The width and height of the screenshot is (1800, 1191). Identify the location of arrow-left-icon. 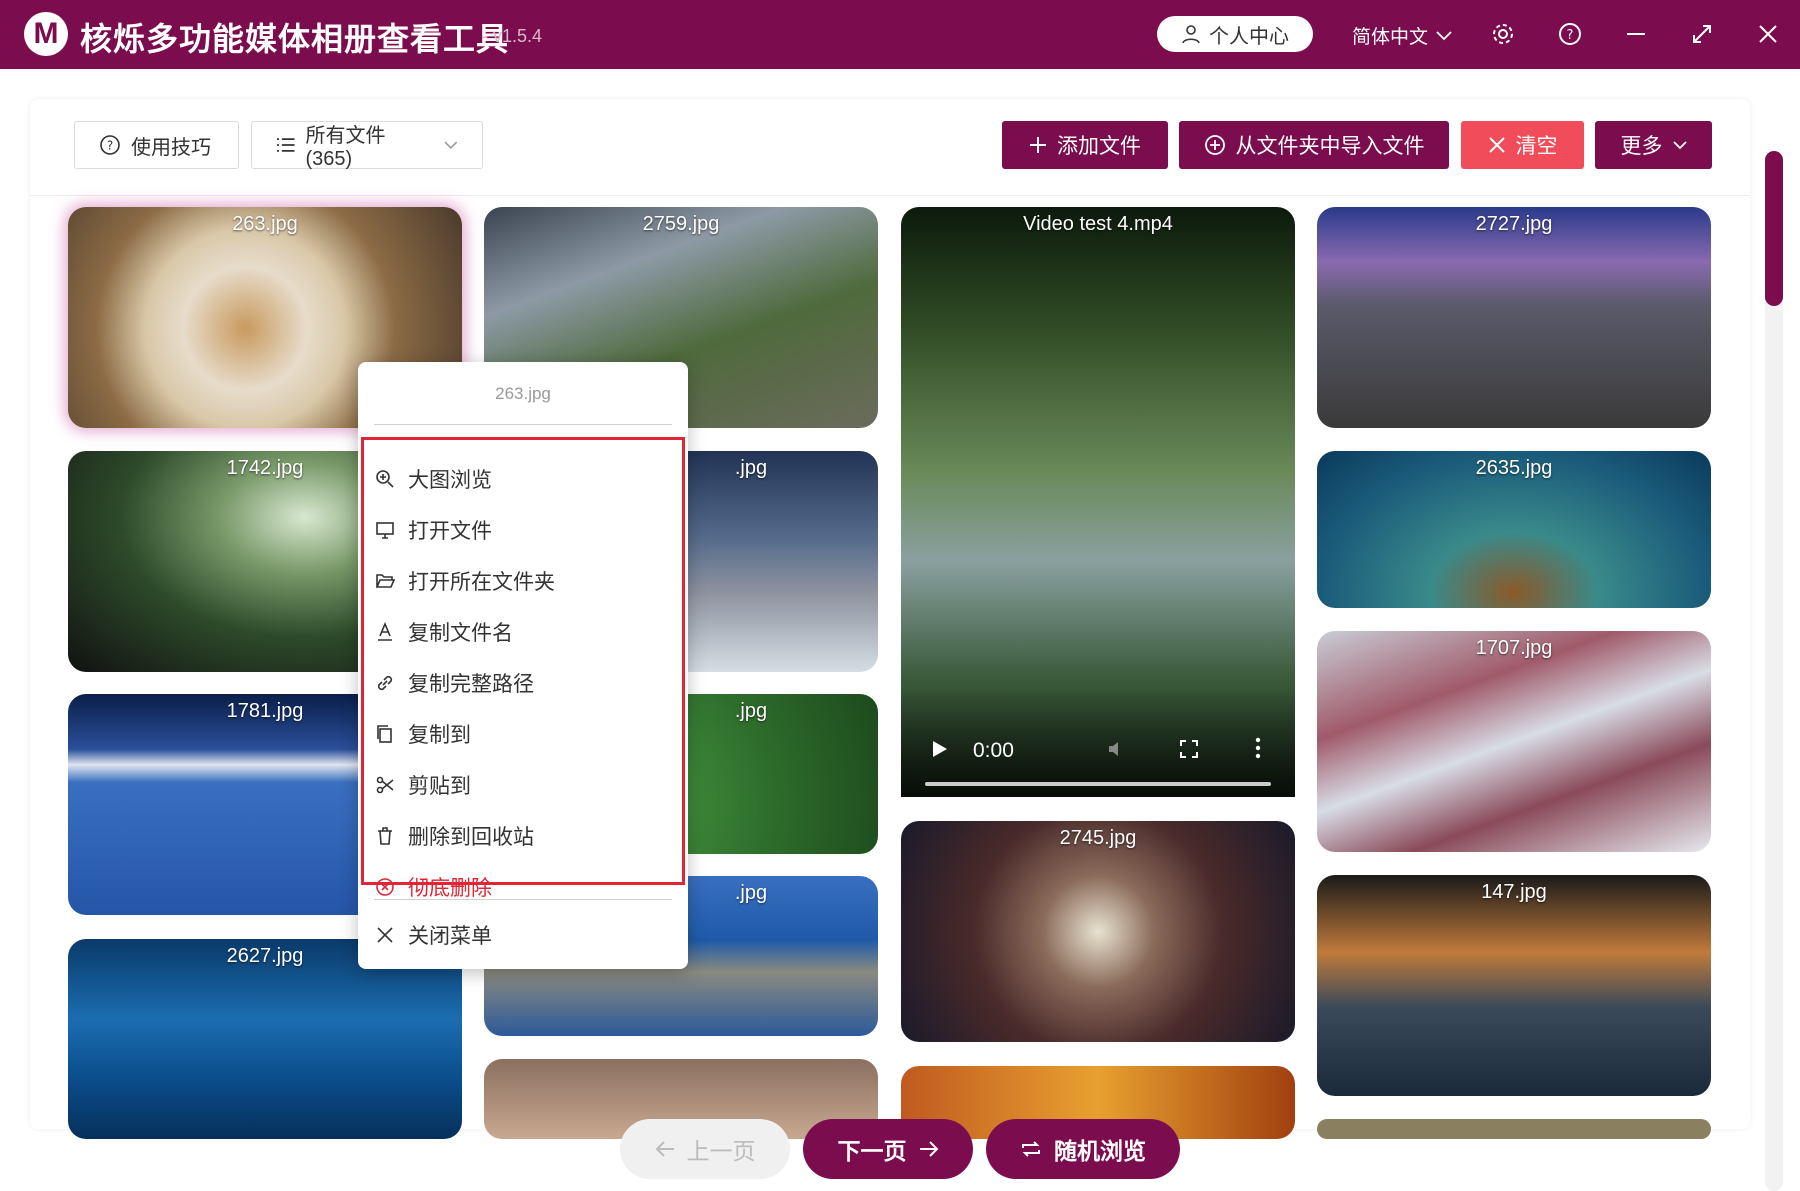
(664, 1149).